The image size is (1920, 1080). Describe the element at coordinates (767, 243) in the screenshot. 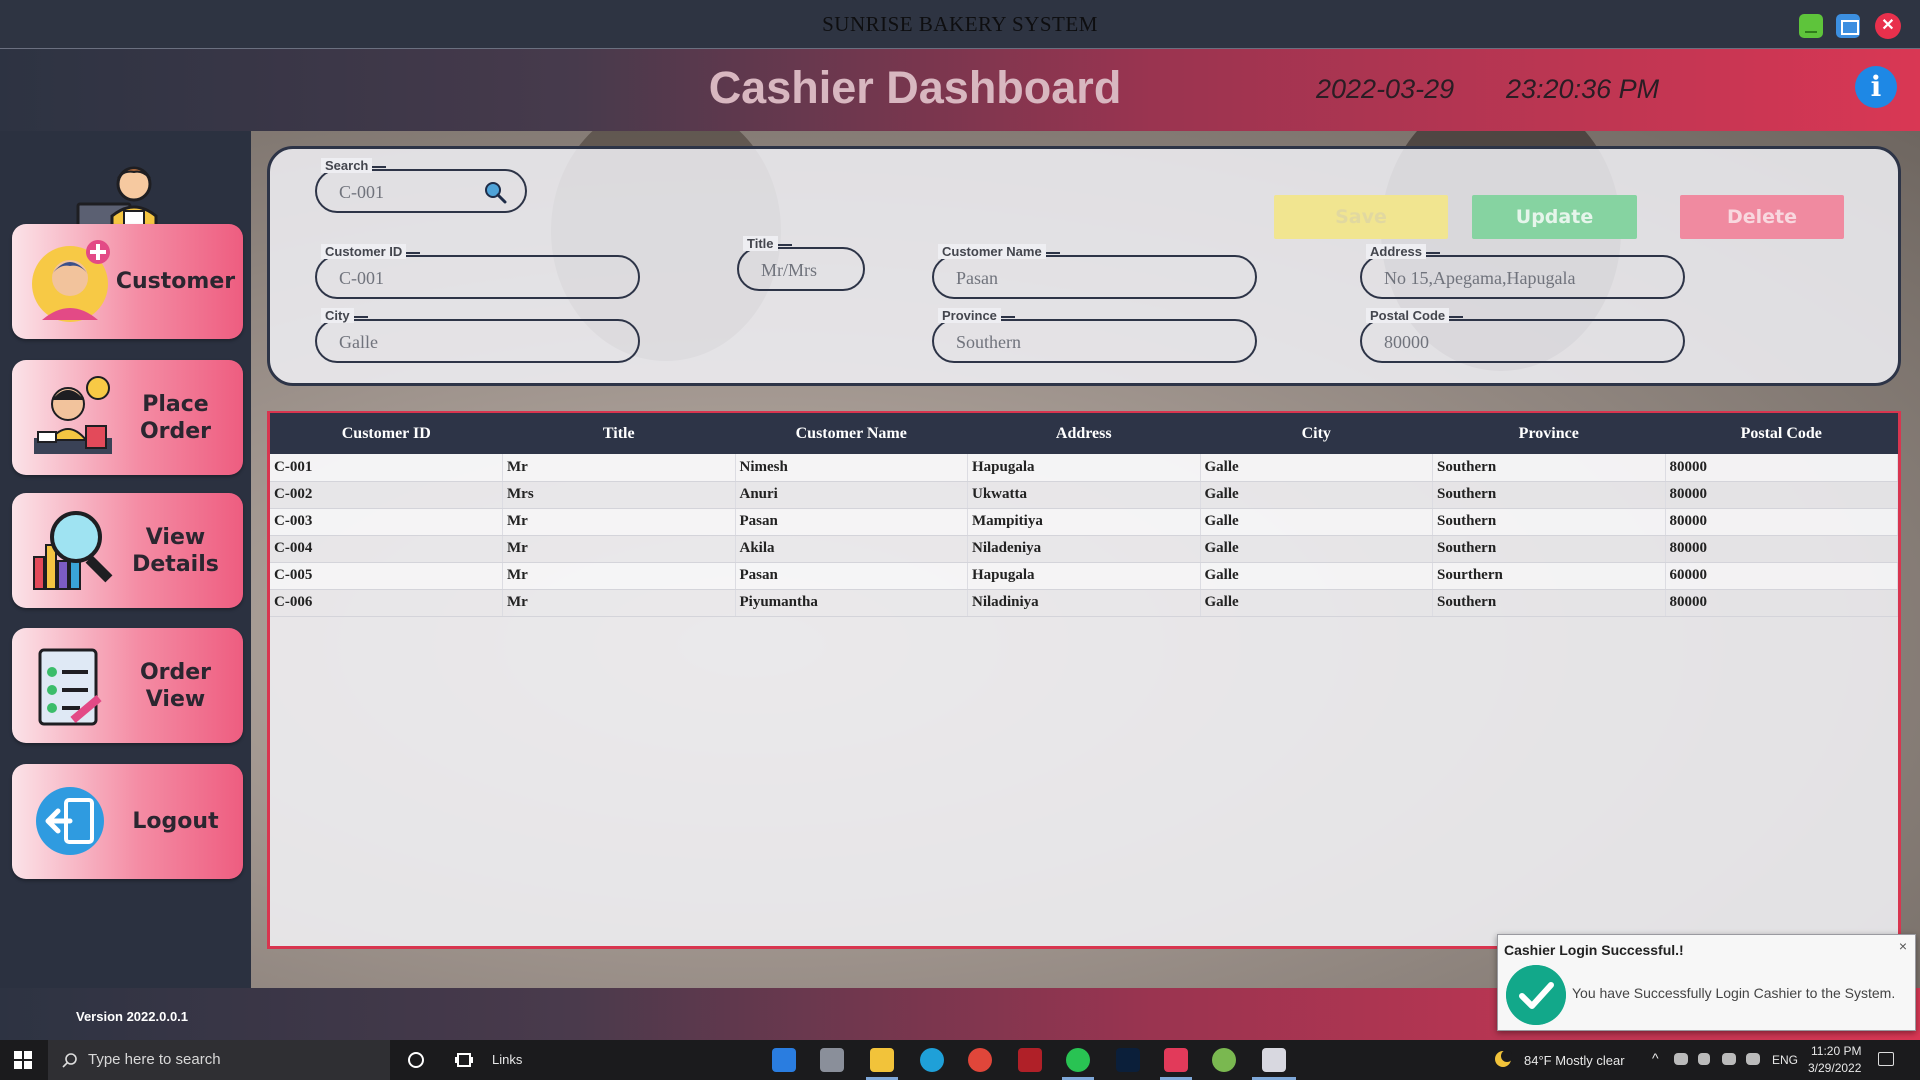

I see `title-label: Title` at that location.